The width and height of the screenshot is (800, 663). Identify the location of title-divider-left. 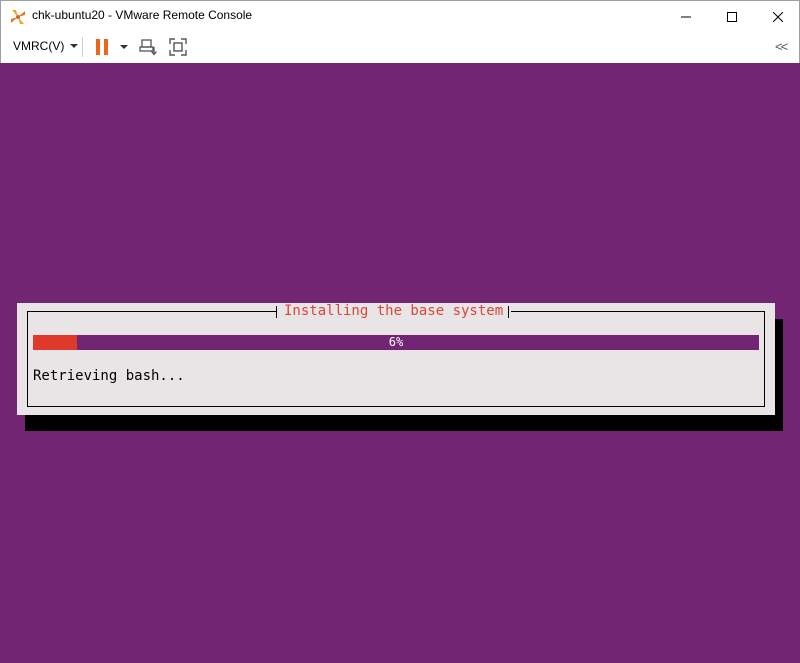
(276, 312).